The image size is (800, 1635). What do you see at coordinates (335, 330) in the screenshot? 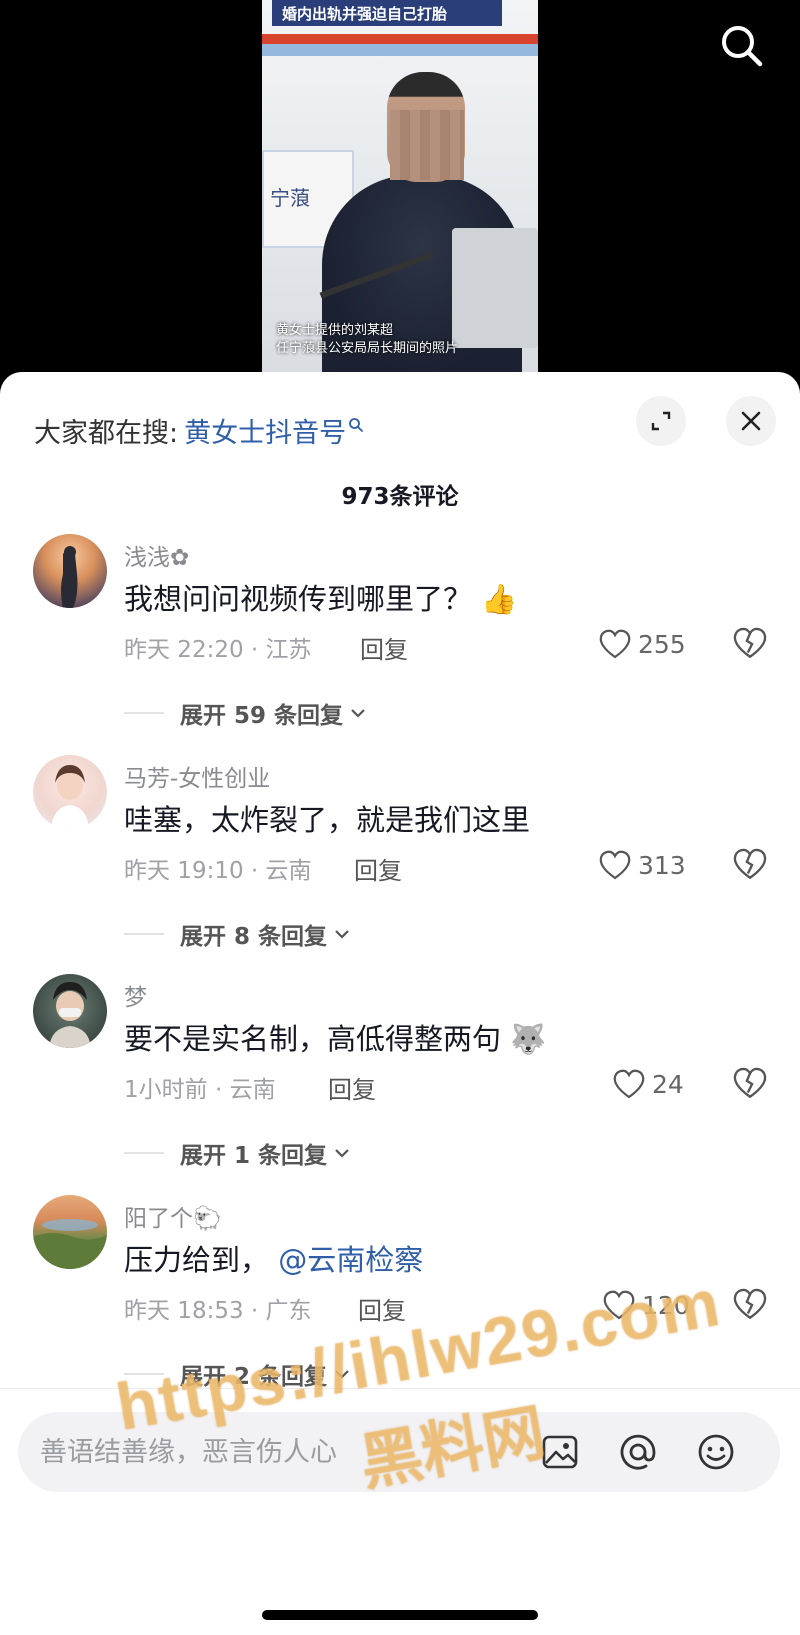
I see `video-caption-line1: 黄女士提供的刘某超` at bounding box center [335, 330].